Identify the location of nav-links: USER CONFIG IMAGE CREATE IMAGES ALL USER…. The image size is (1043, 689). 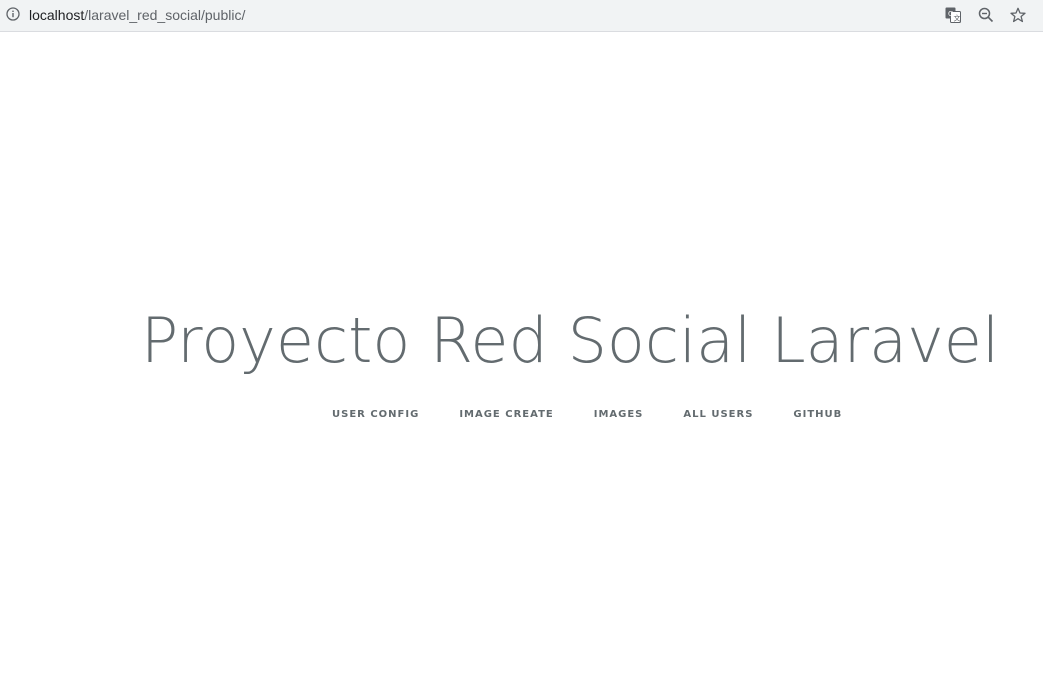
(576, 414).